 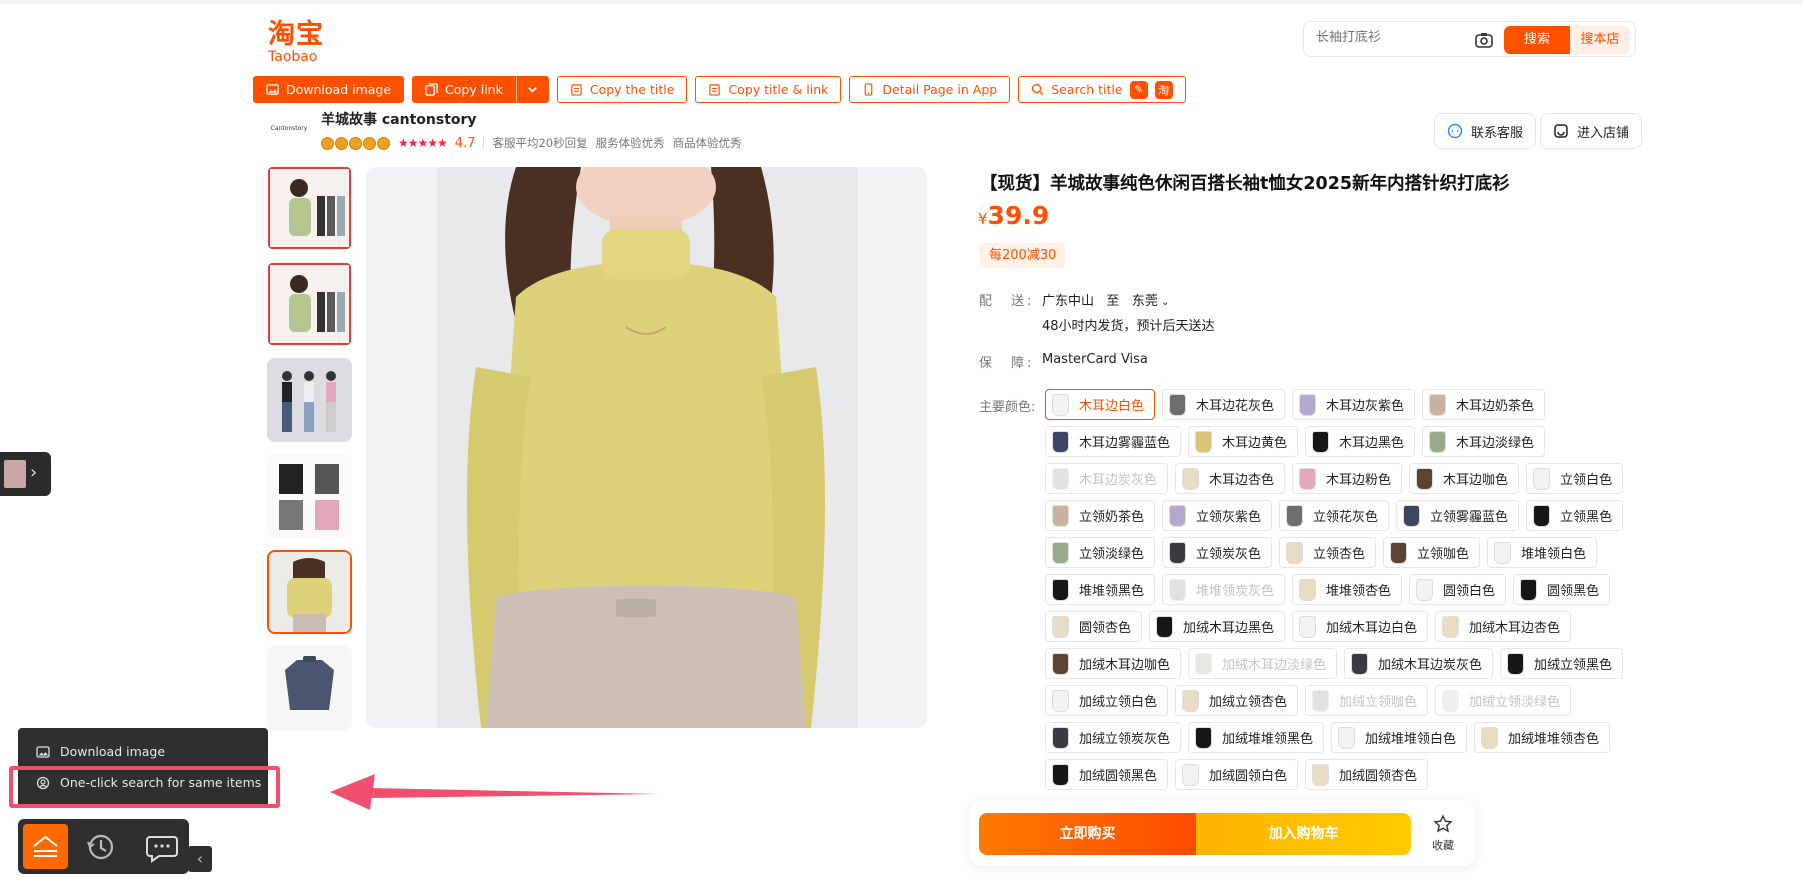 What do you see at coordinates (1100, 552) in the screenshot?
I see `color-variant-chip: 立领淡绿色` at bounding box center [1100, 552].